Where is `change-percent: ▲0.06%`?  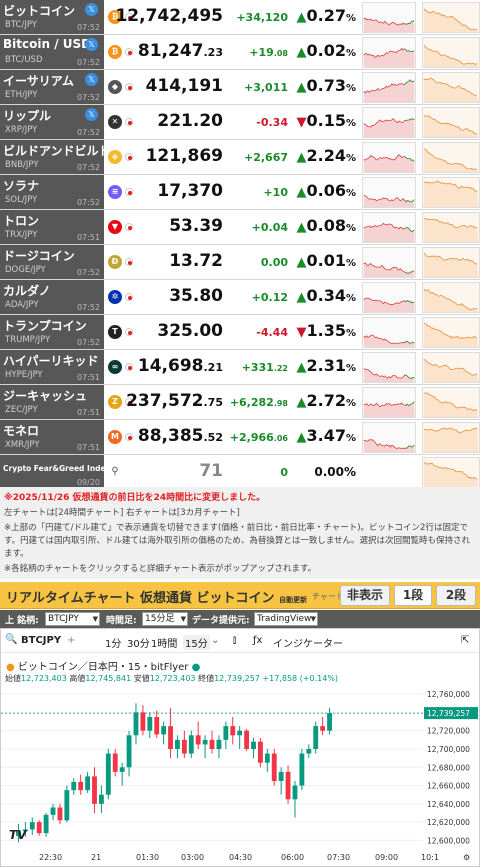 change-percent: ▲0.06% is located at coordinates (326, 190).